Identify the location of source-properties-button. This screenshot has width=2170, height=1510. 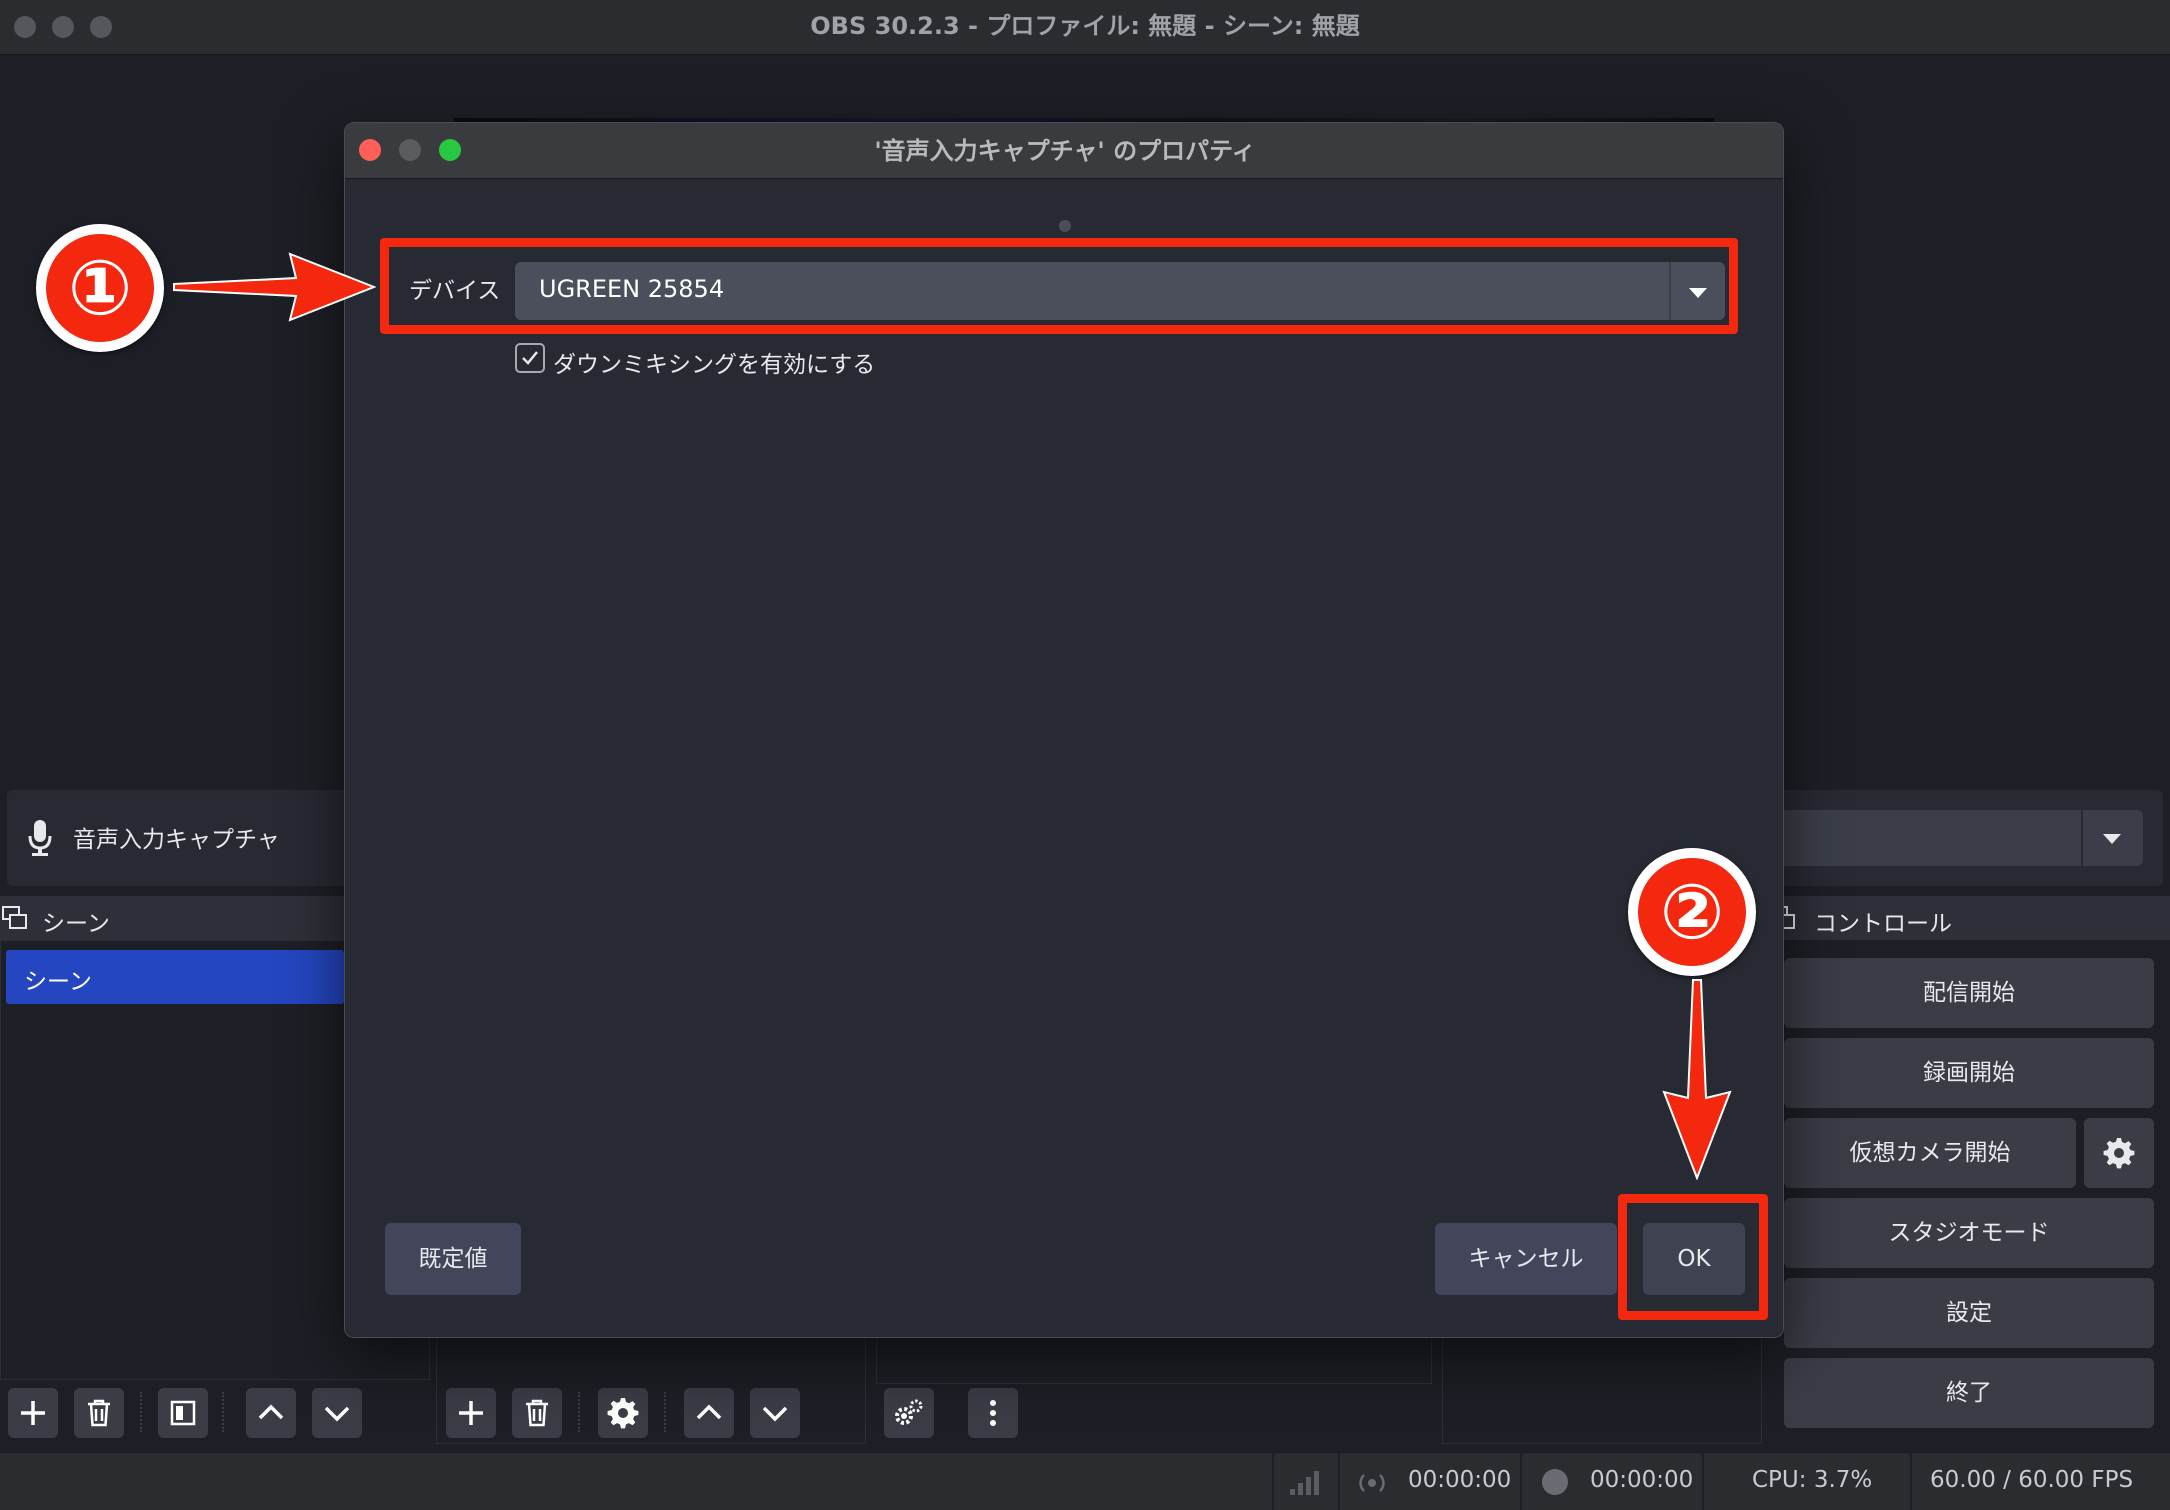
(623, 1413).